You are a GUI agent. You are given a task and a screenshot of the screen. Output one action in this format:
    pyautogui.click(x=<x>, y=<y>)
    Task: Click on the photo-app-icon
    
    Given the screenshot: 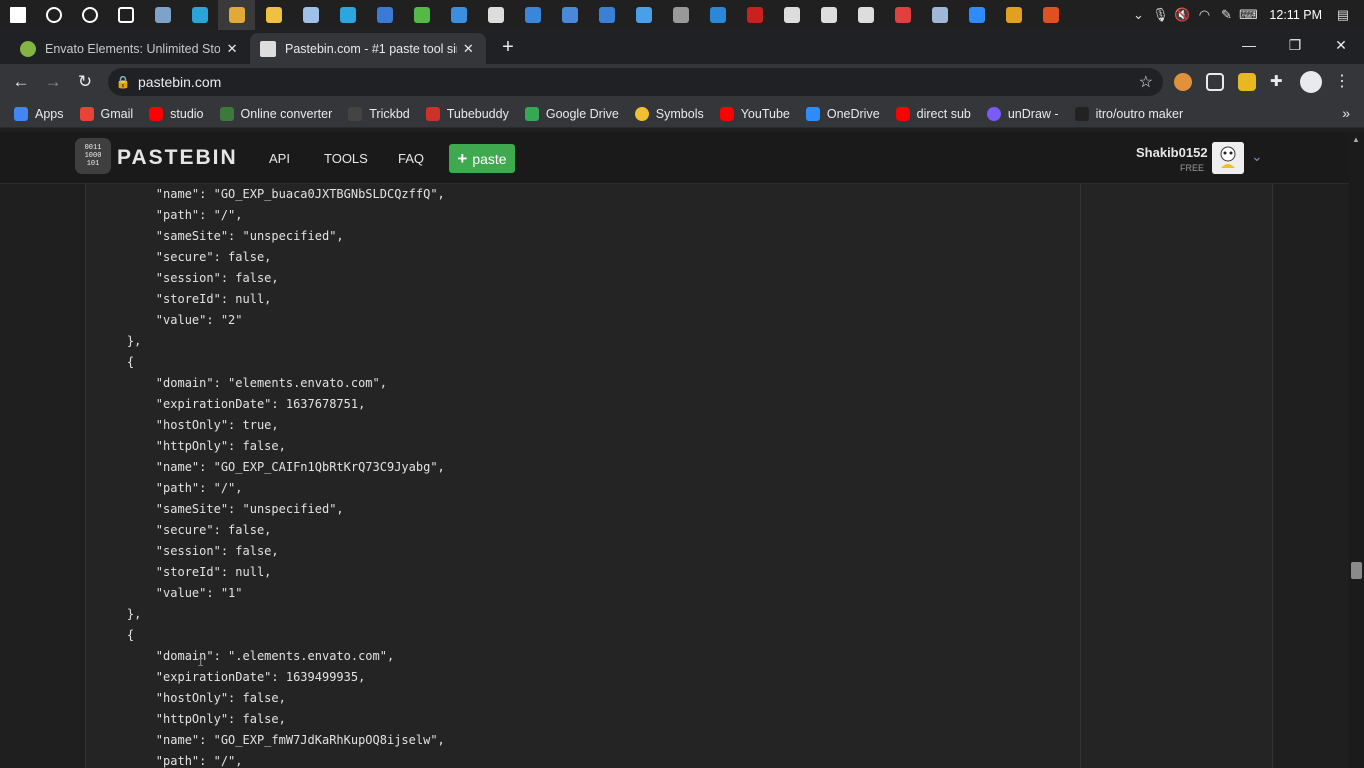 What is the action you would take?
    pyautogui.click(x=569, y=15)
    